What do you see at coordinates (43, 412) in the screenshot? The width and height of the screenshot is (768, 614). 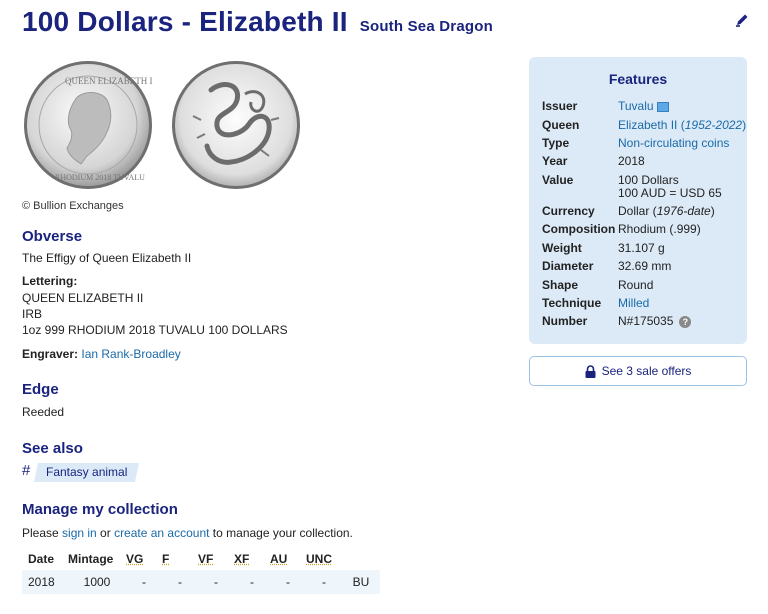 I see `edge-text: Reeded` at bounding box center [43, 412].